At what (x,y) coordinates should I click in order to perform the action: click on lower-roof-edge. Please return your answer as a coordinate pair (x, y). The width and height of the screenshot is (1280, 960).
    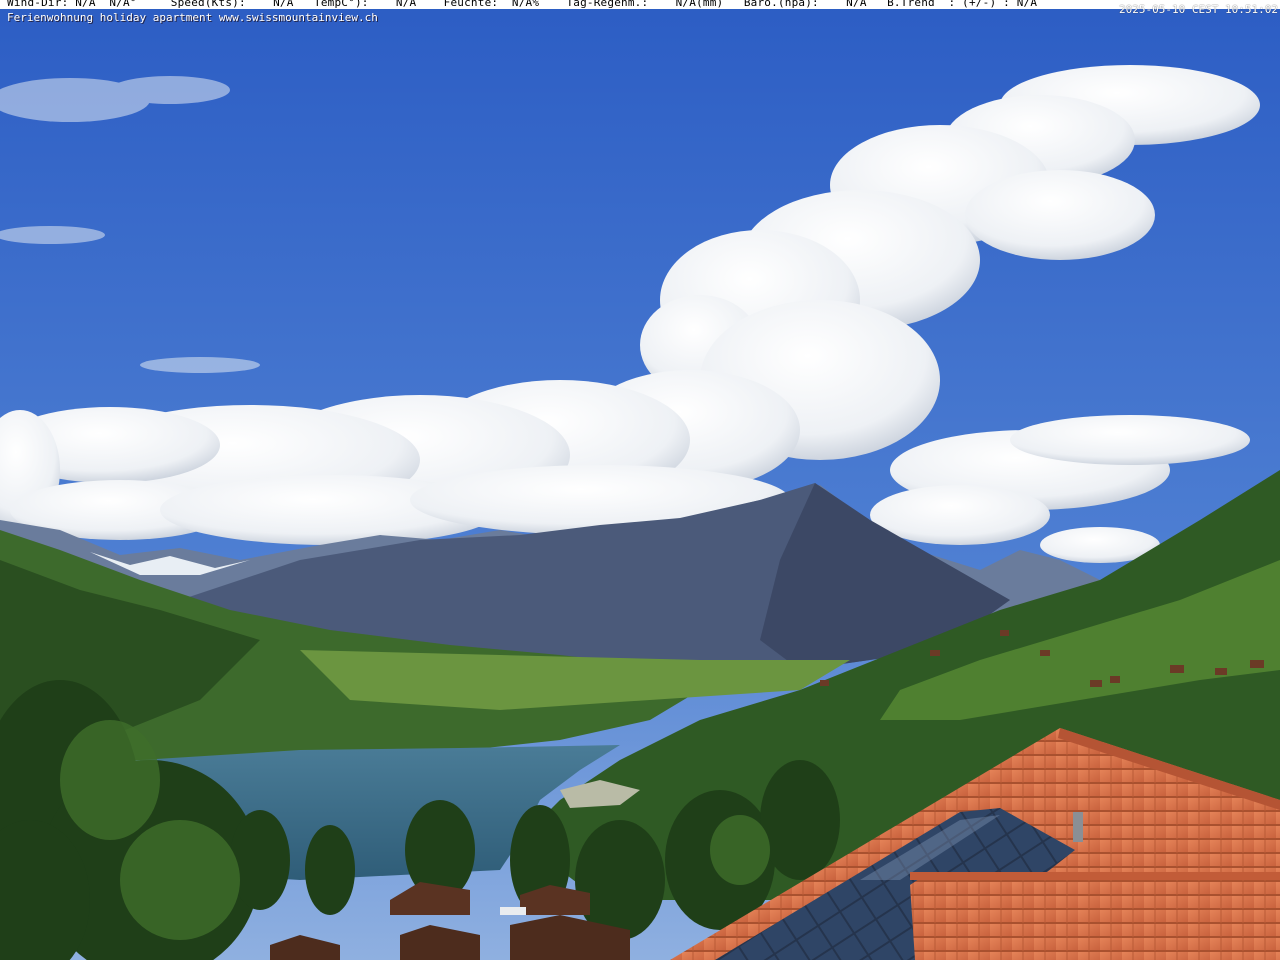
    Looking at the image, I should click on (1095, 876).